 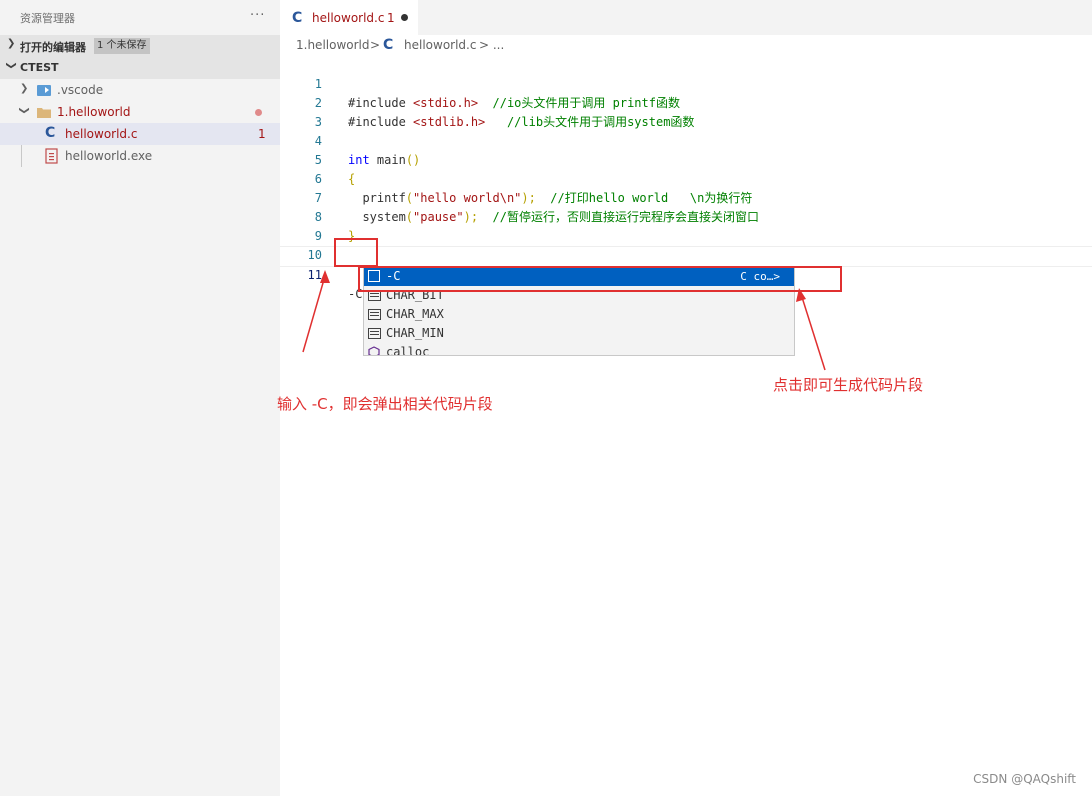 I want to click on annotation-arrows, so click(x=564, y=320).